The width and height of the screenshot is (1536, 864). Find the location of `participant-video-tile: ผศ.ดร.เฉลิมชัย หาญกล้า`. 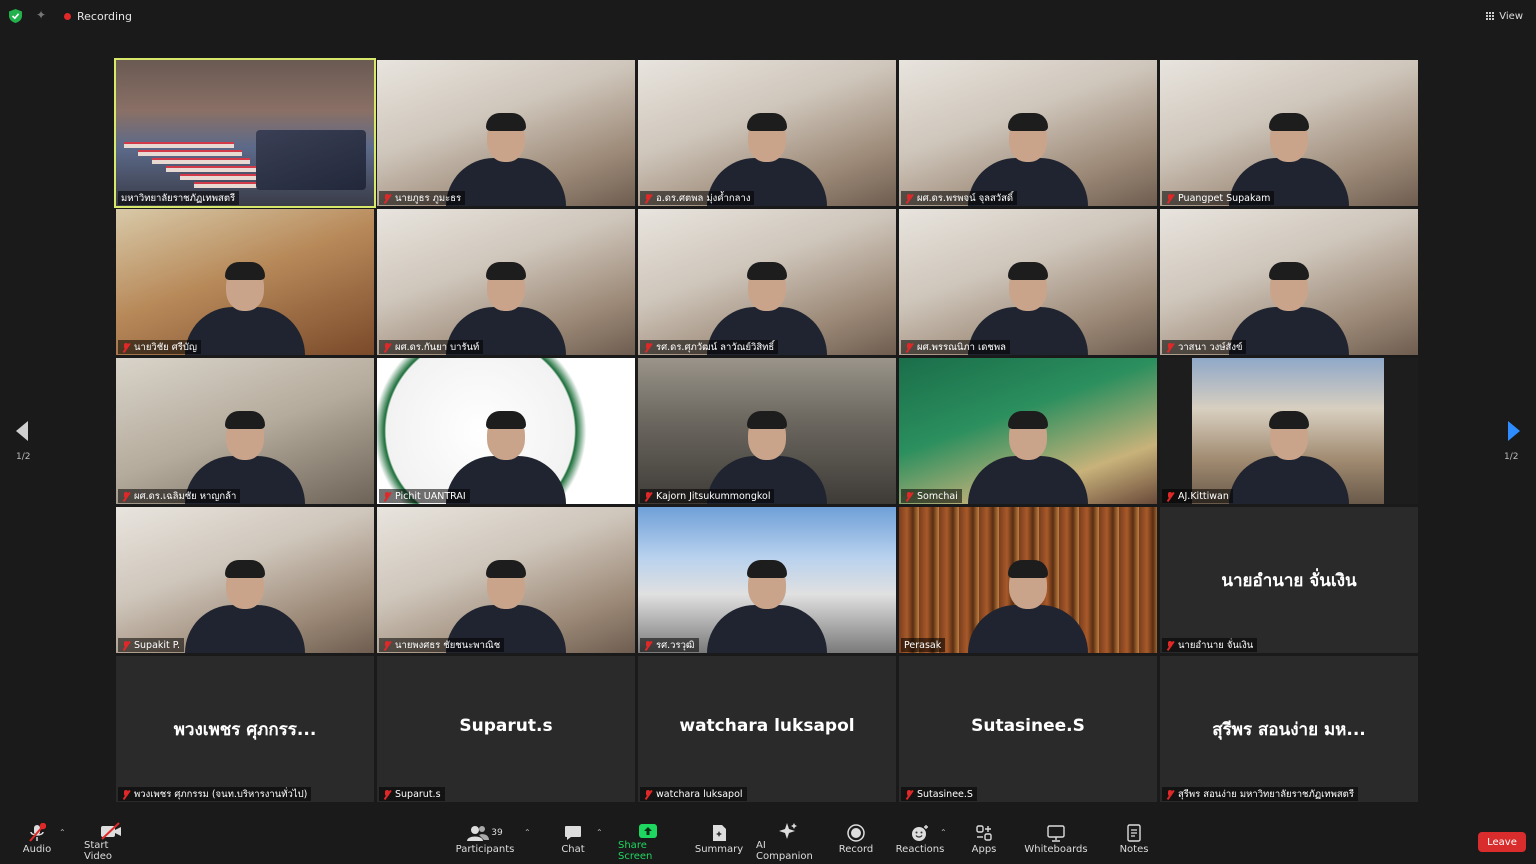

participant-video-tile: ผศ.ดร.เฉลิมชัย หาญกล้า is located at coordinates (245, 431).